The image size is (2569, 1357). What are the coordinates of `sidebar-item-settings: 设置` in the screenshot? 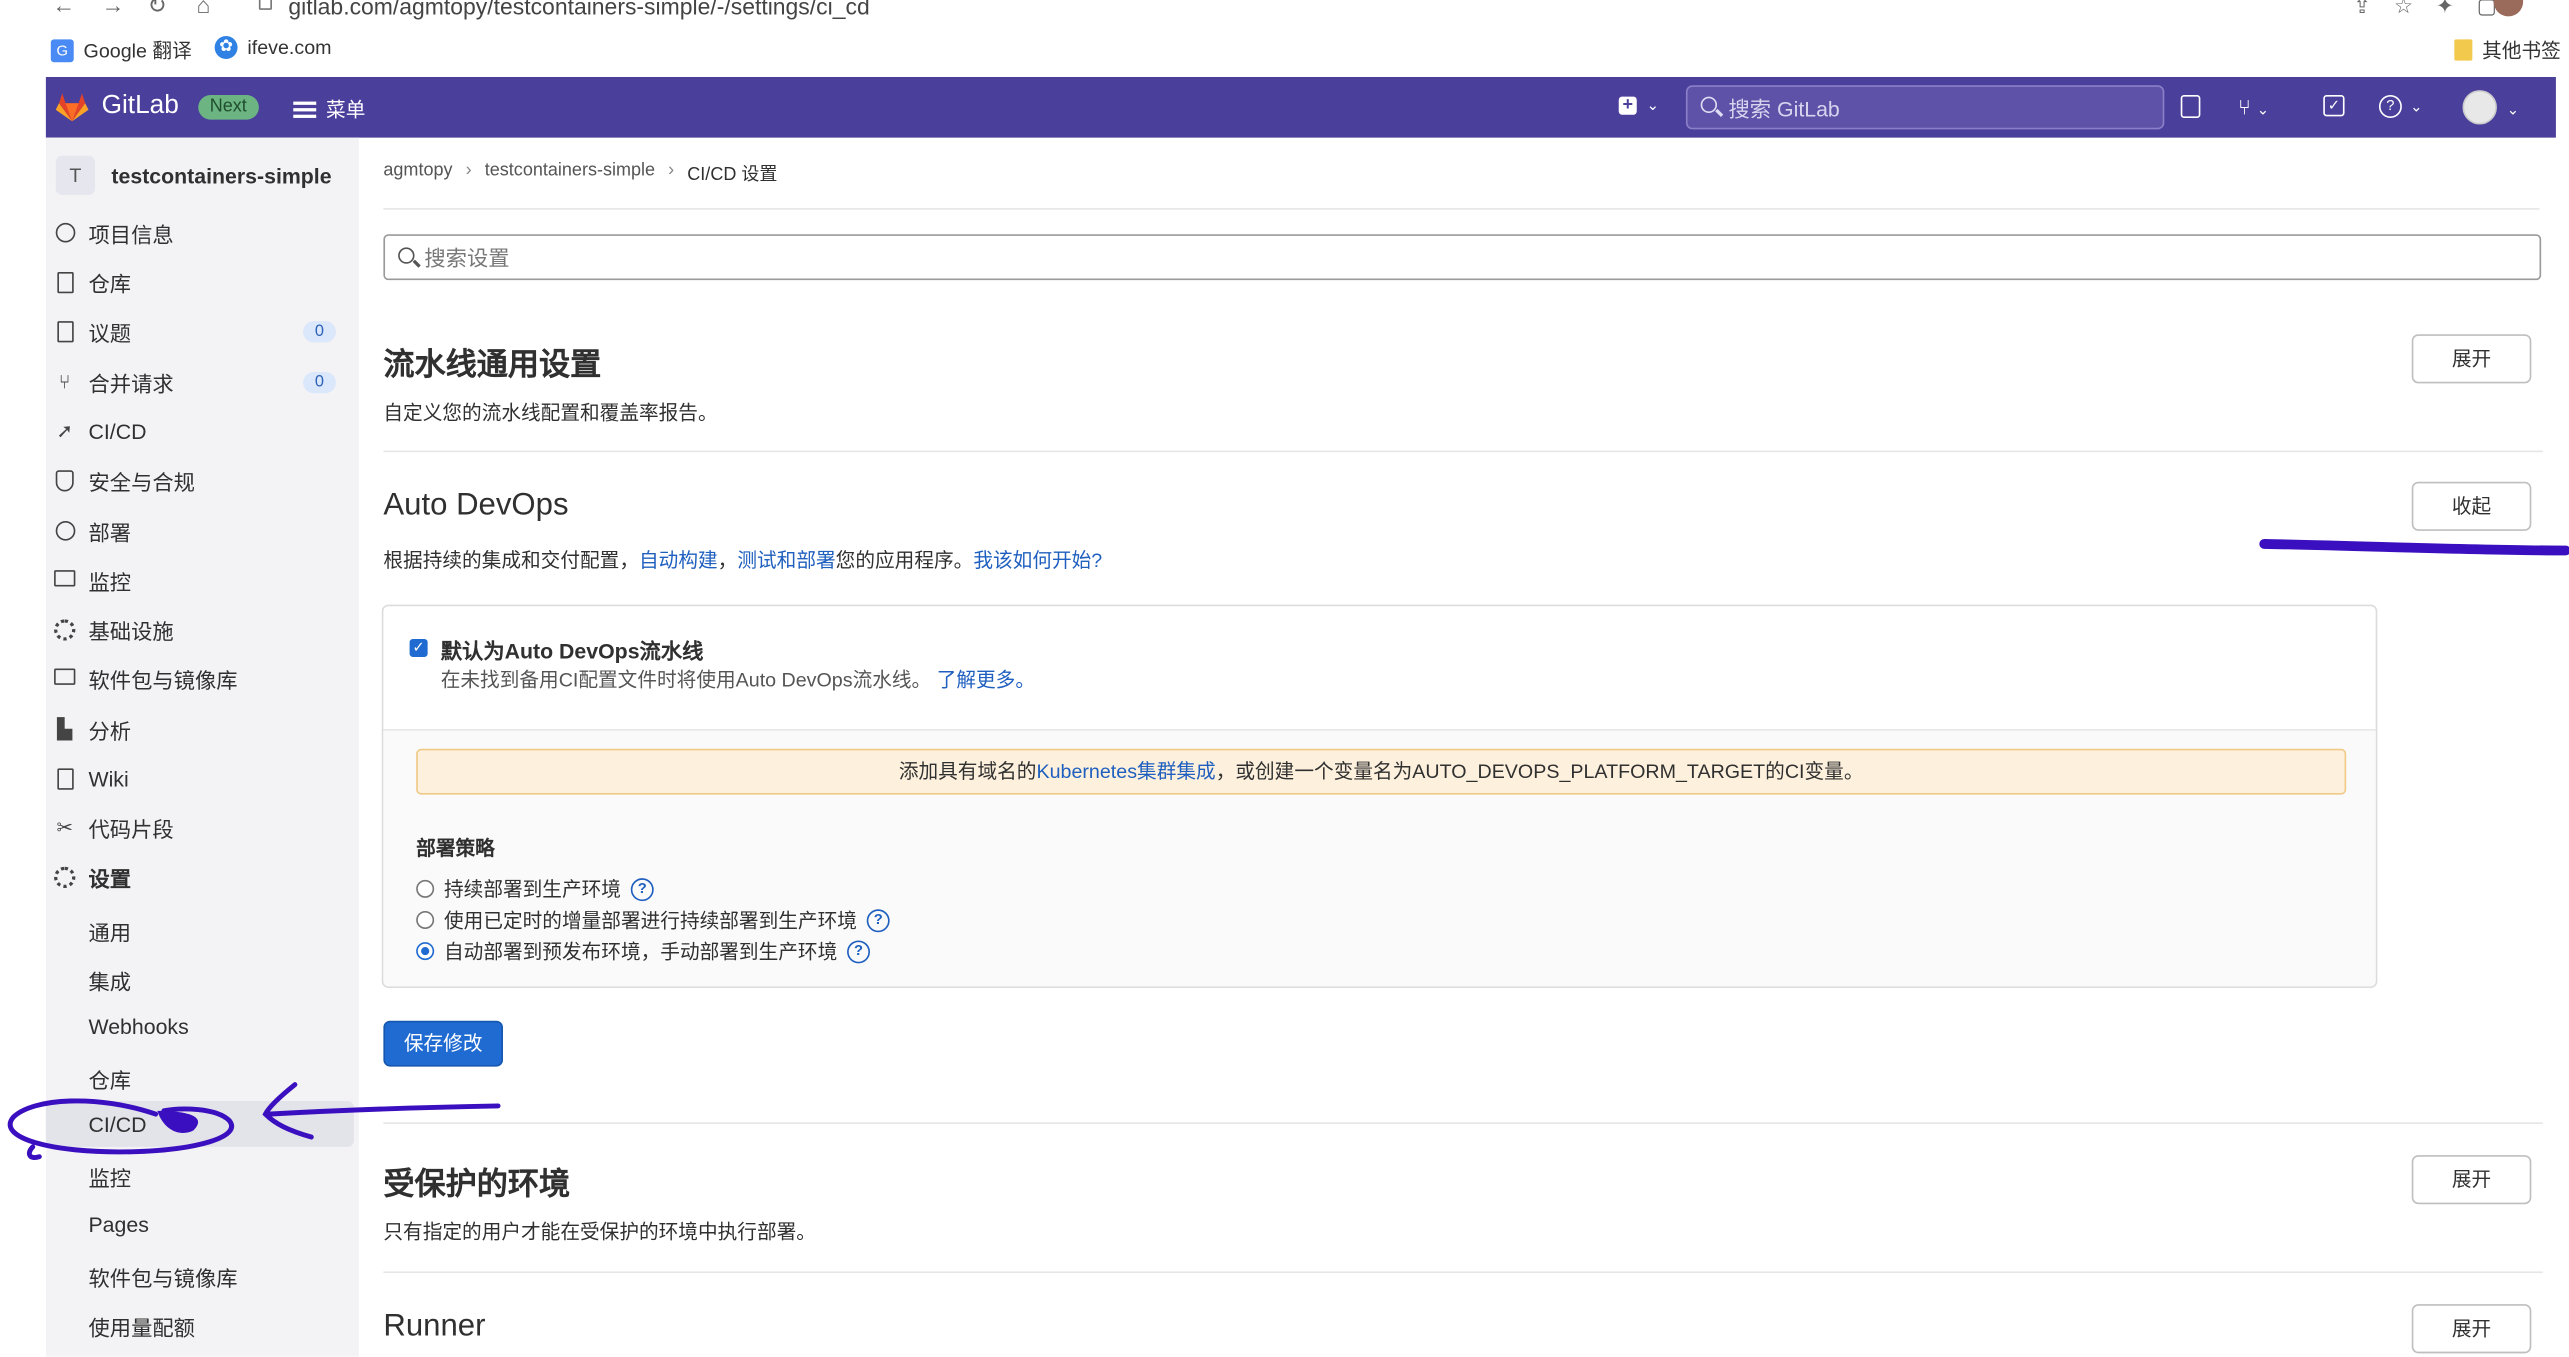 It's located at (202, 877).